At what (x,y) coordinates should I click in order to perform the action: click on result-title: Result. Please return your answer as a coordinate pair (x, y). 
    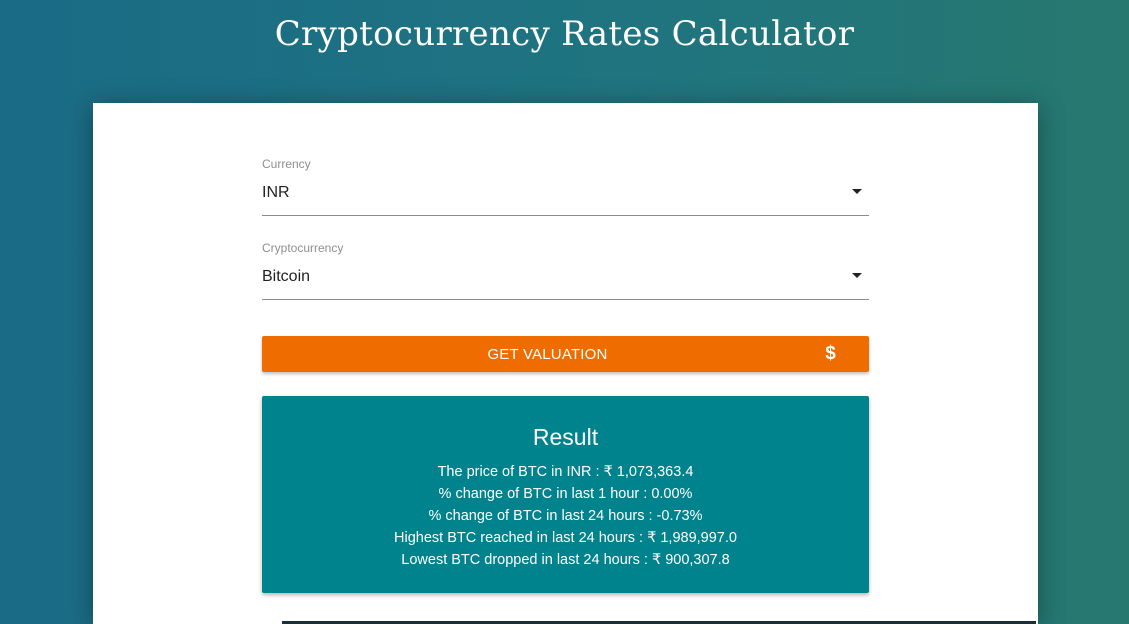
    Looking at the image, I should click on (565, 437).